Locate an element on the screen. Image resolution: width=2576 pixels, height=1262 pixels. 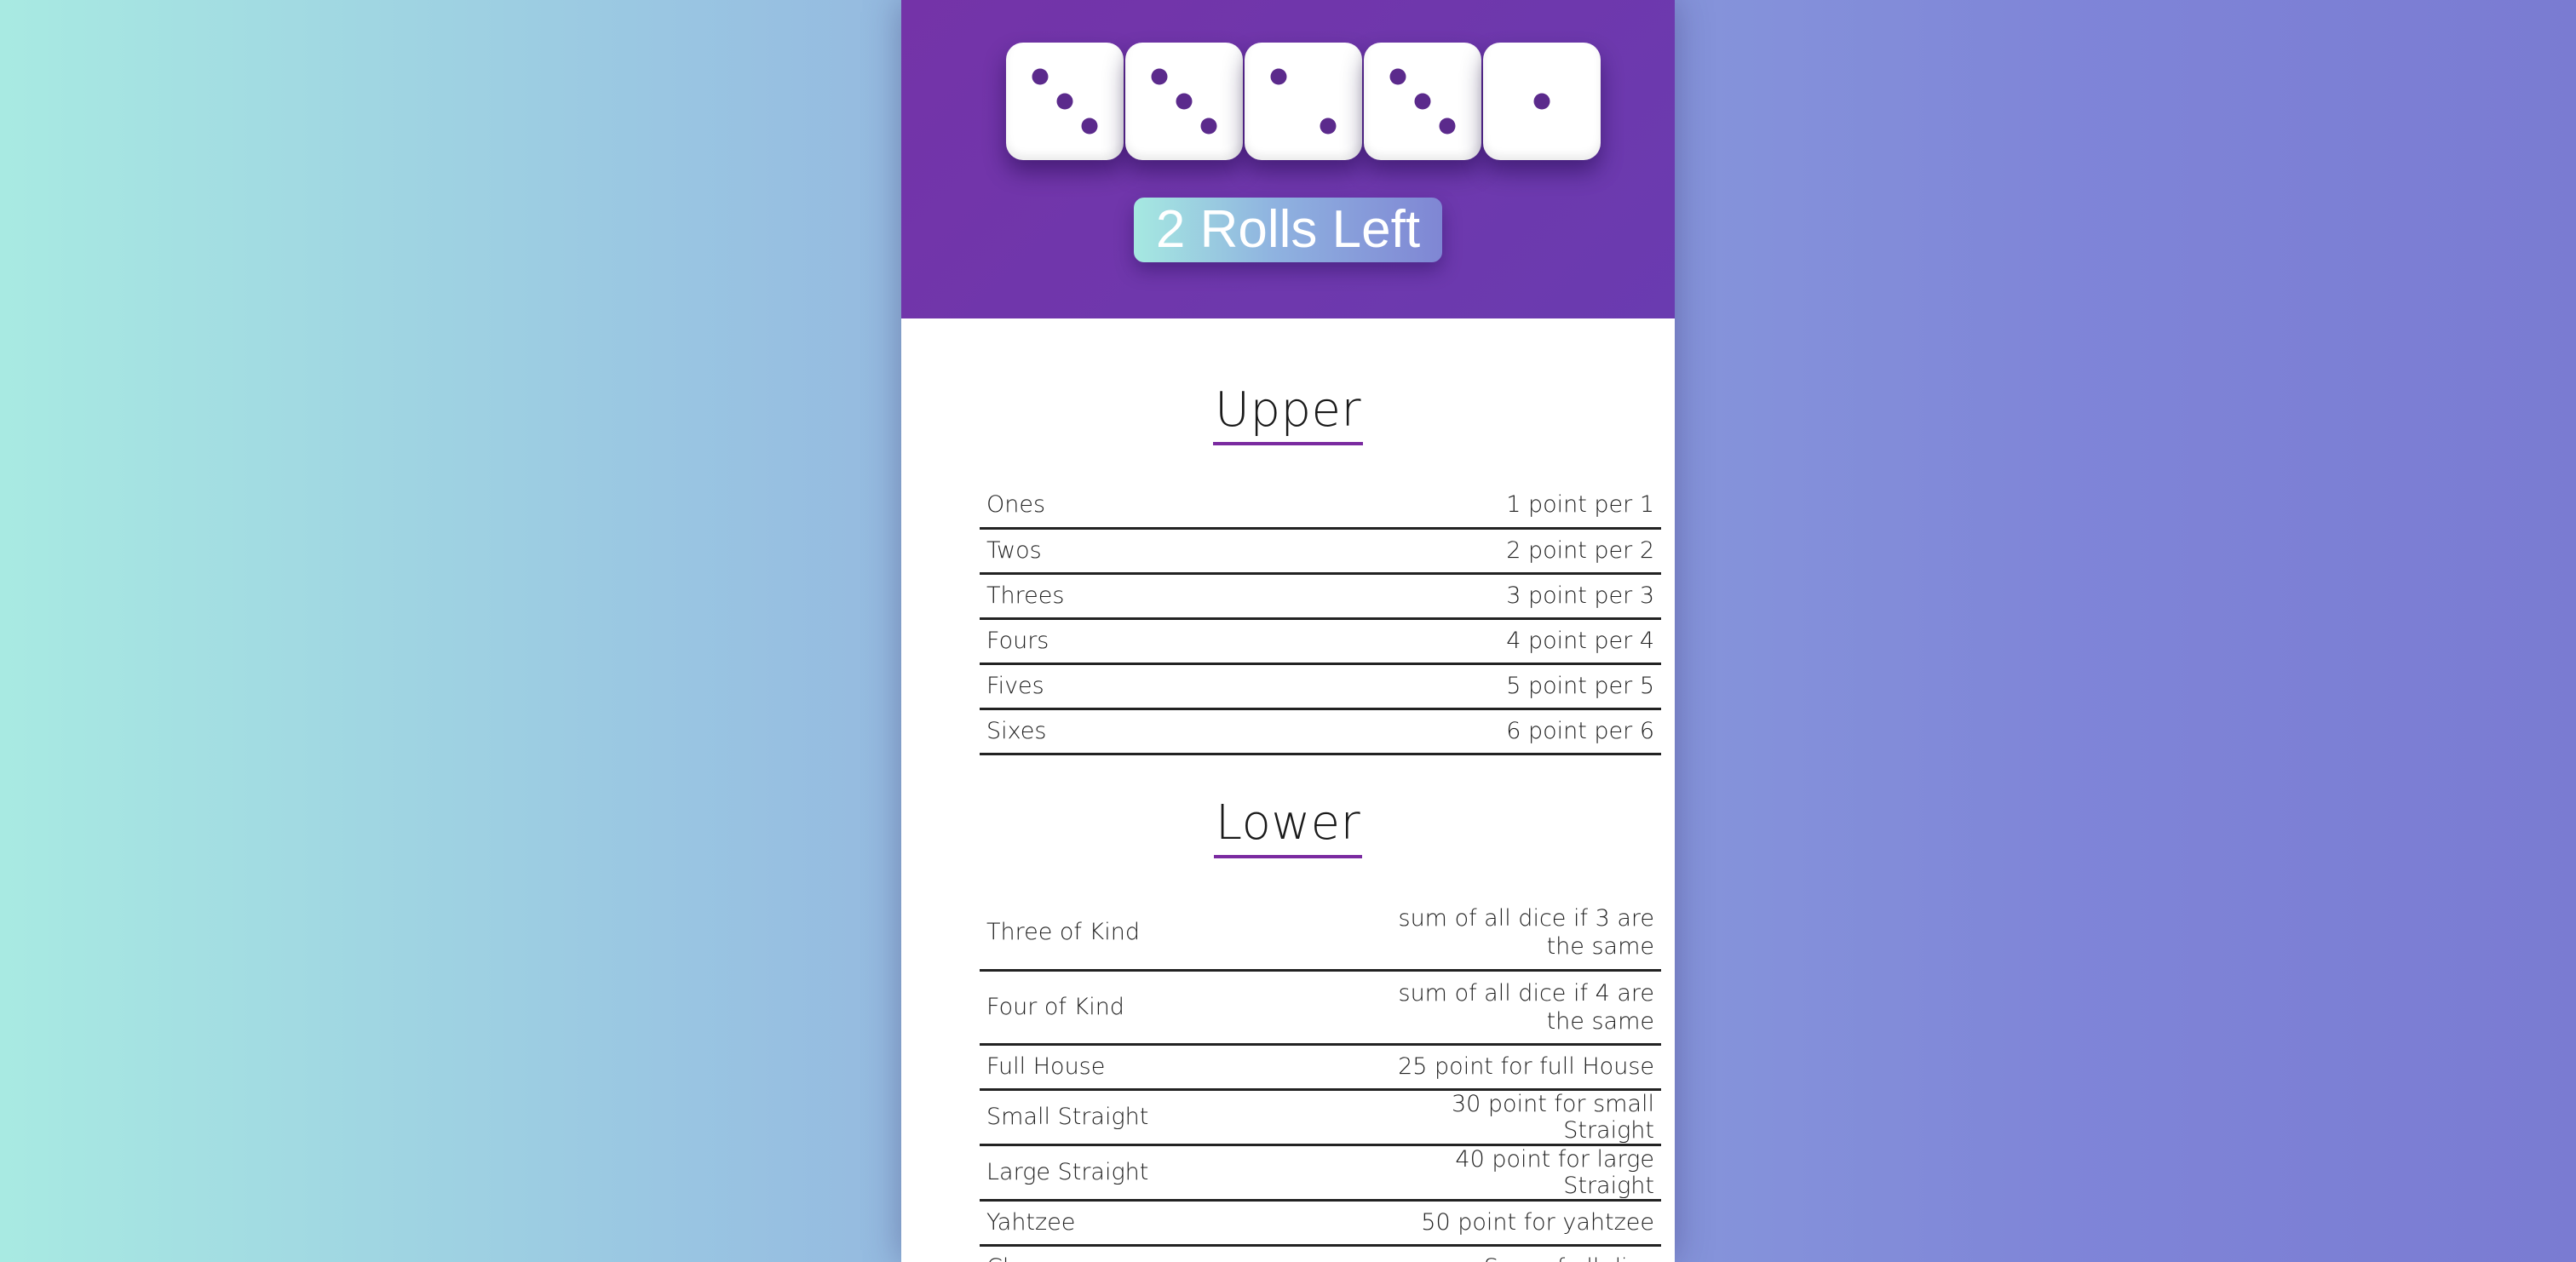
row-description: 4 point per 4 is located at coordinates (1580, 641).